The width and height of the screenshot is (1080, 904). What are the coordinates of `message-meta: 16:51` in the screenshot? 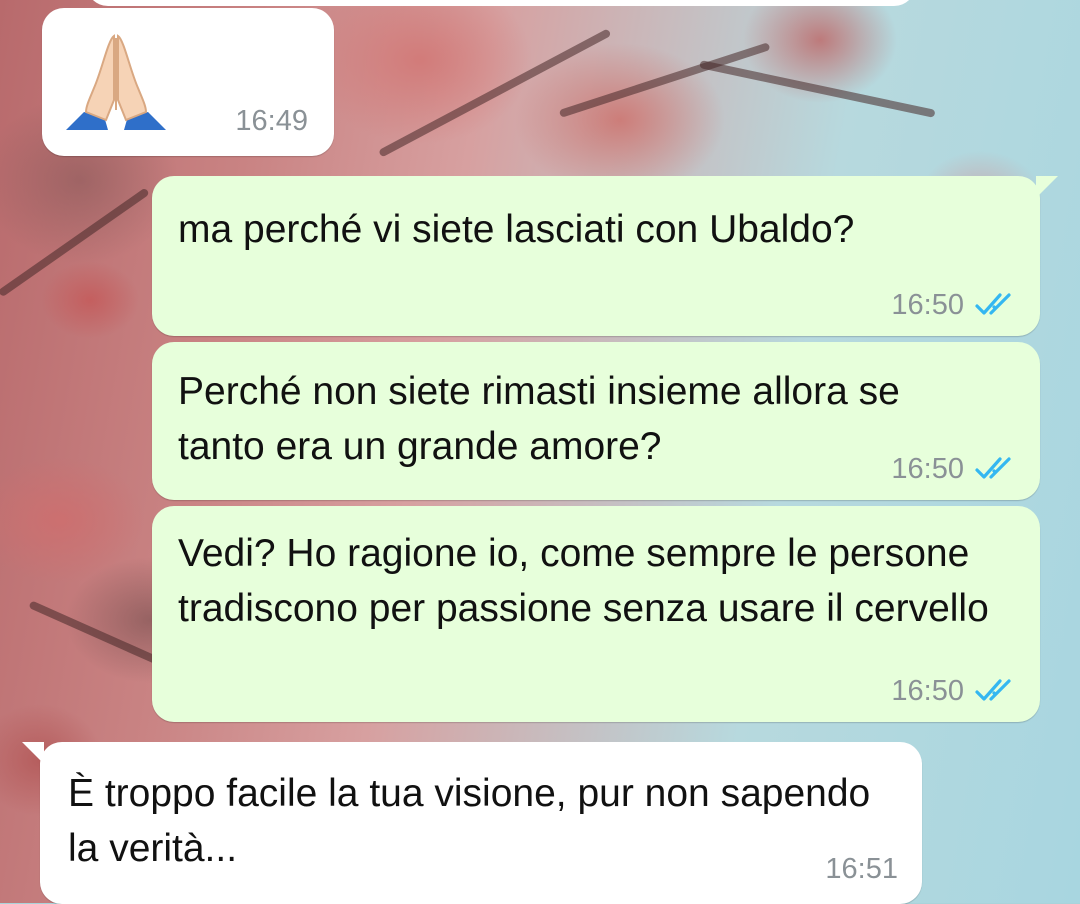 It's located at (861, 869).